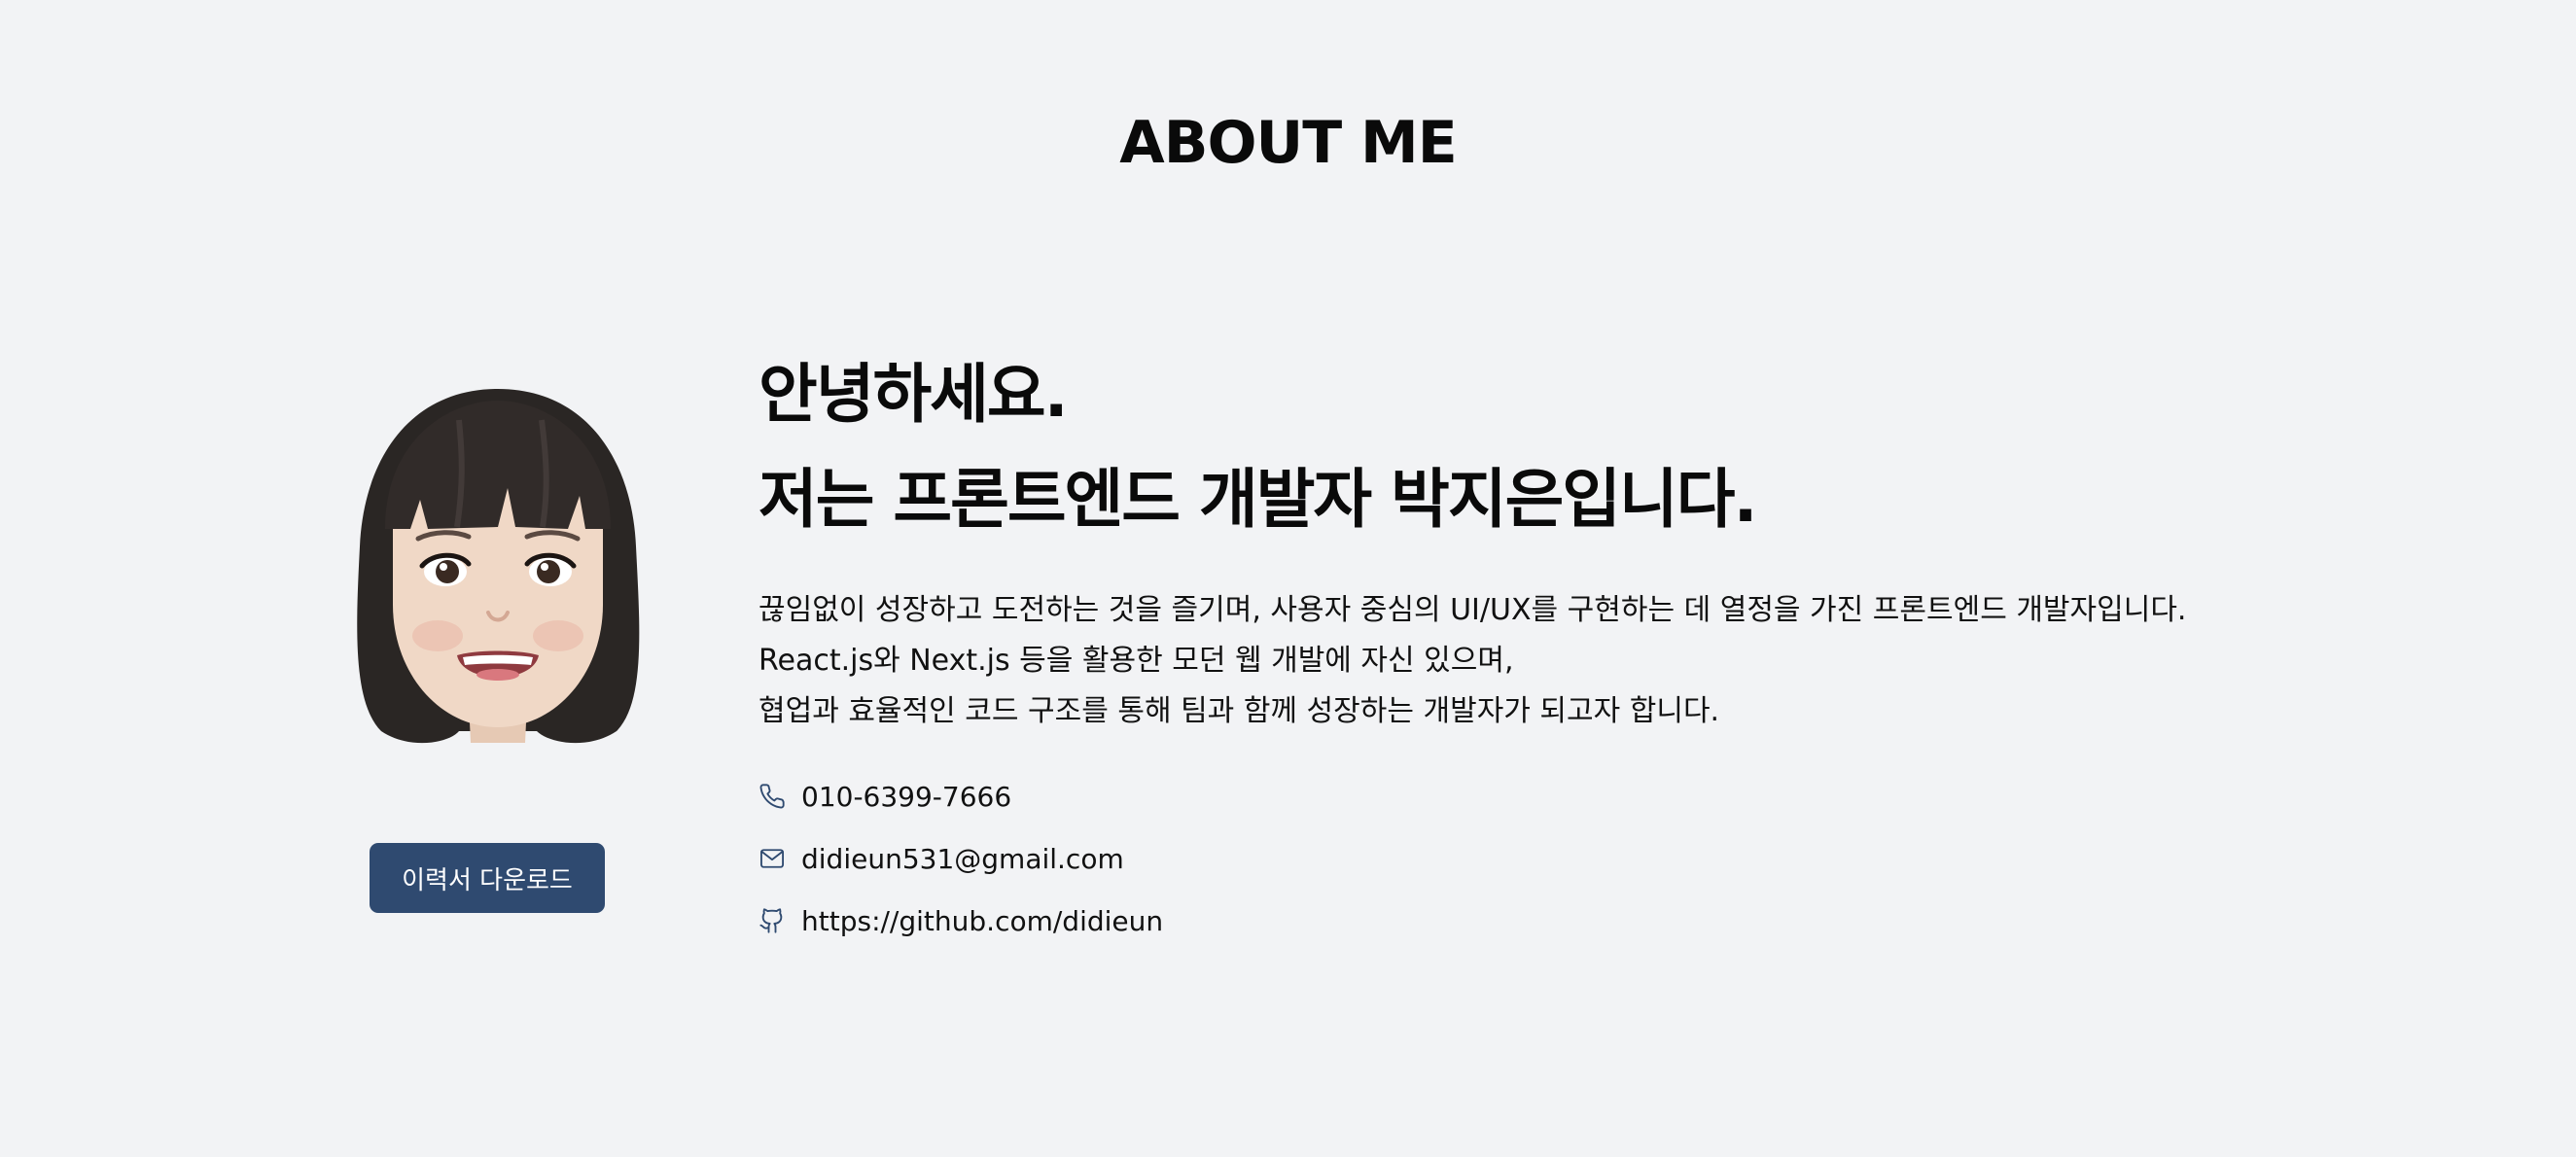 The width and height of the screenshot is (2576, 1157). Describe the element at coordinates (773, 796) in the screenshot. I see `phone-icon` at that location.